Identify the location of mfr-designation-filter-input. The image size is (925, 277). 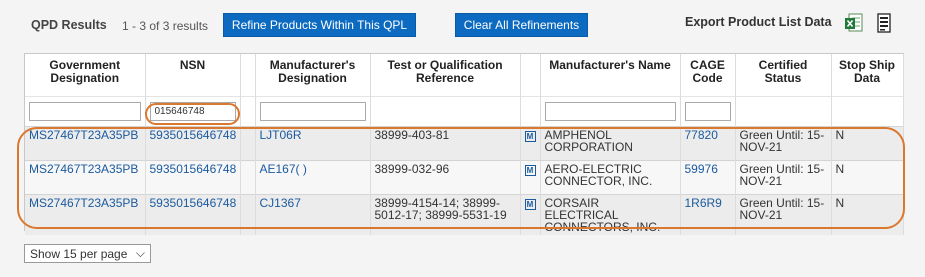
(312, 111).